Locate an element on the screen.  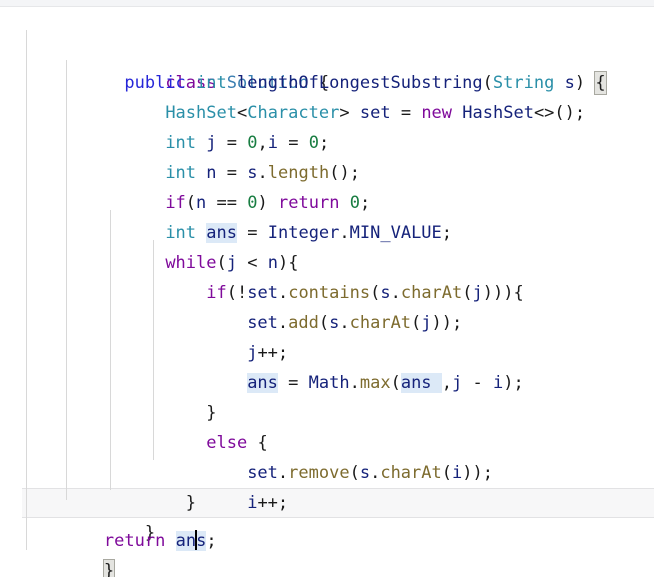
horizontal-scrollbar is located at coordinates (327, 3).